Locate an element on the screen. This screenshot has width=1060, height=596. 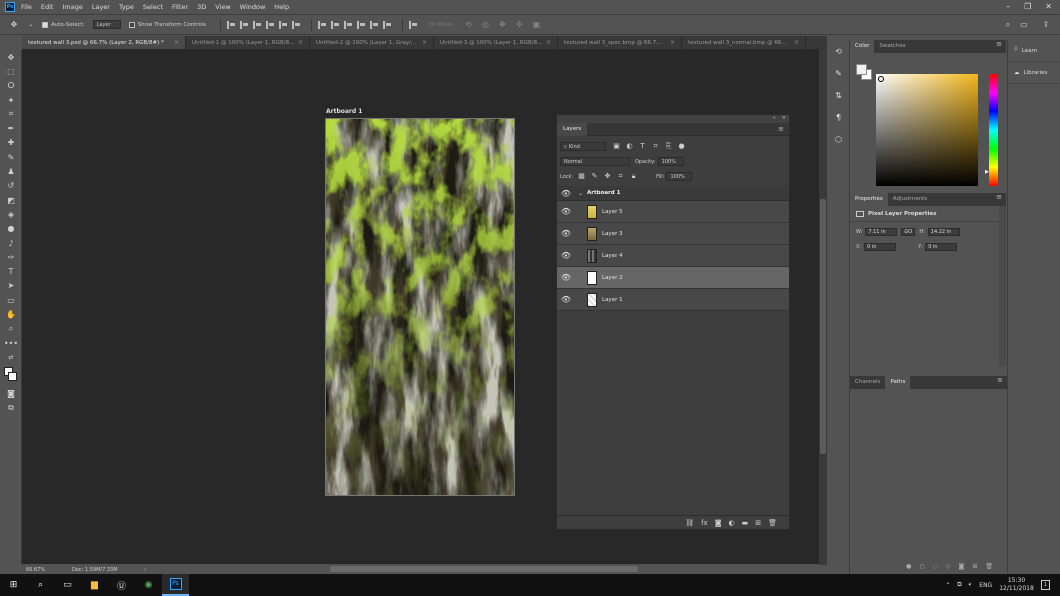
tab-document: Untitled-3 @ 100% (Layer 1, RGB/8... × is located at coordinates (496, 42).